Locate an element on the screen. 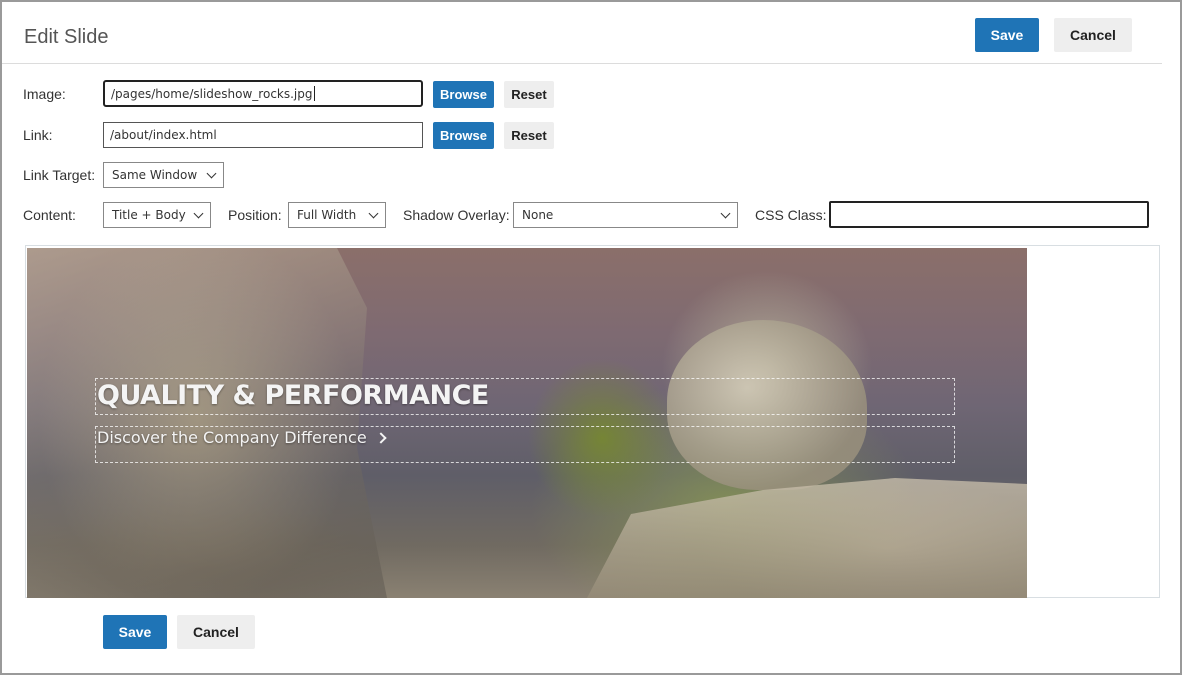  link-target-select: Same Window is located at coordinates (163, 175).